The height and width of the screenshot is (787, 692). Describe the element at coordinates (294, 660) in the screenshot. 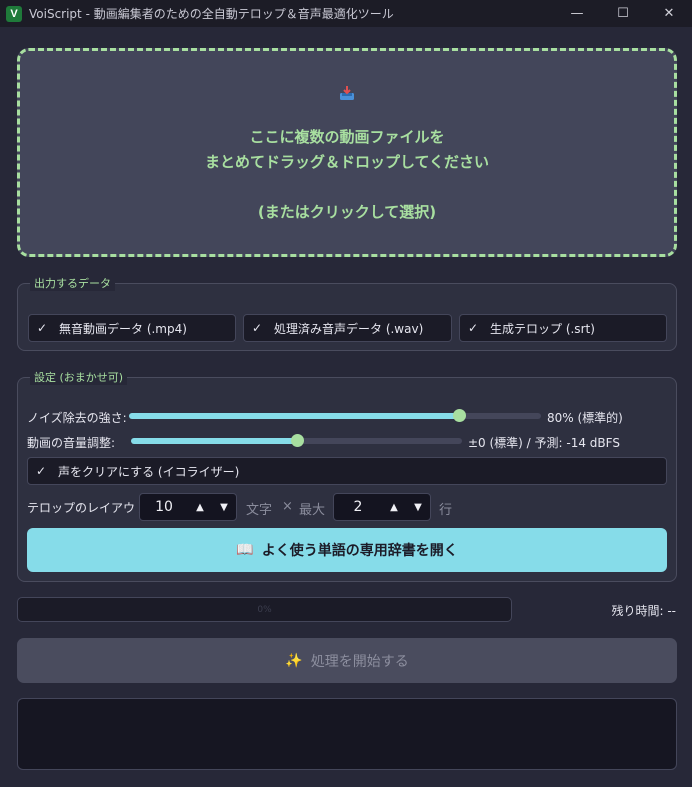

I see `sparkles-icon: ✨` at that location.